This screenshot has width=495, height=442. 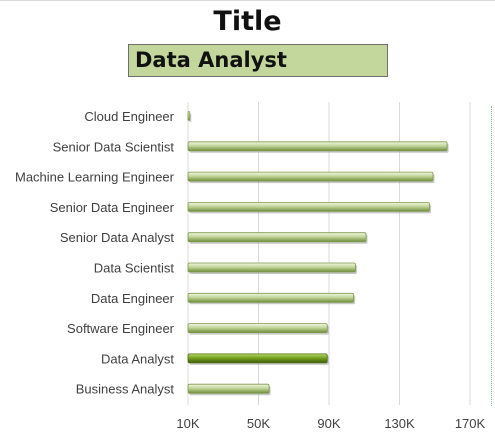 I want to click on bar-highlighted, so click(x=257, y=358).